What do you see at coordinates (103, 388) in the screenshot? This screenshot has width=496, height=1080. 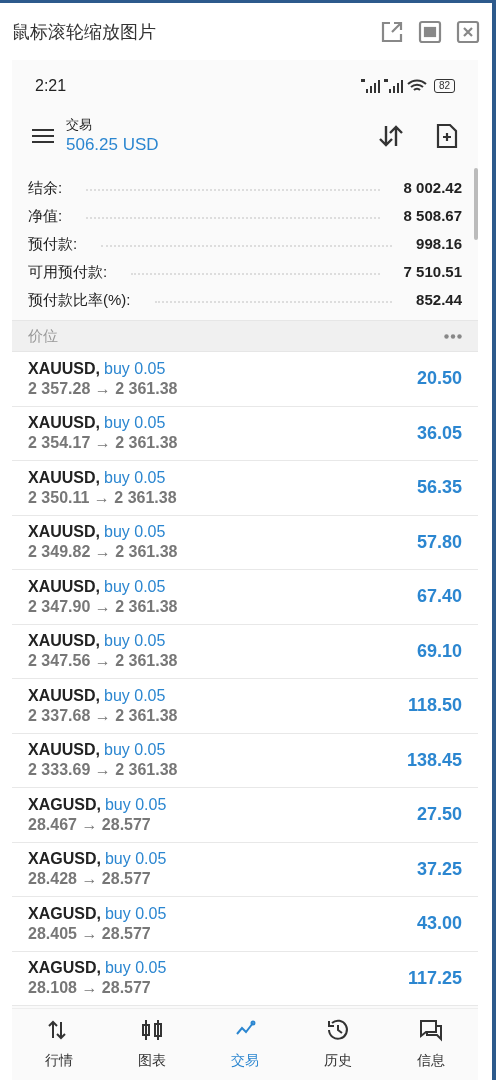 I see `price-text: 2 357.28 → 2 361.38` at bounding box center [103, 388].